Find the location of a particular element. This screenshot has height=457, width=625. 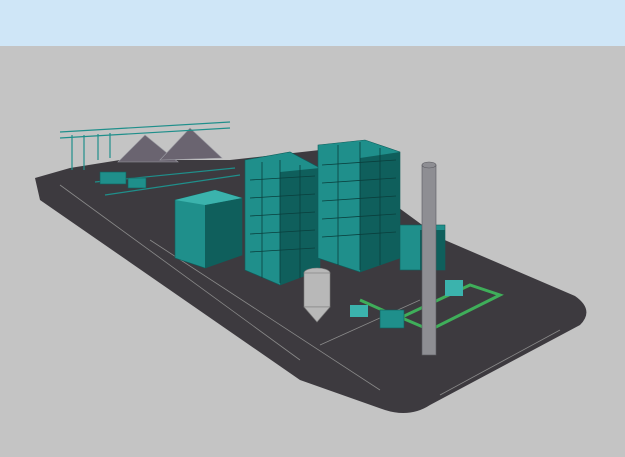

chimney-stack-icon is located at coordinates (429, 258).